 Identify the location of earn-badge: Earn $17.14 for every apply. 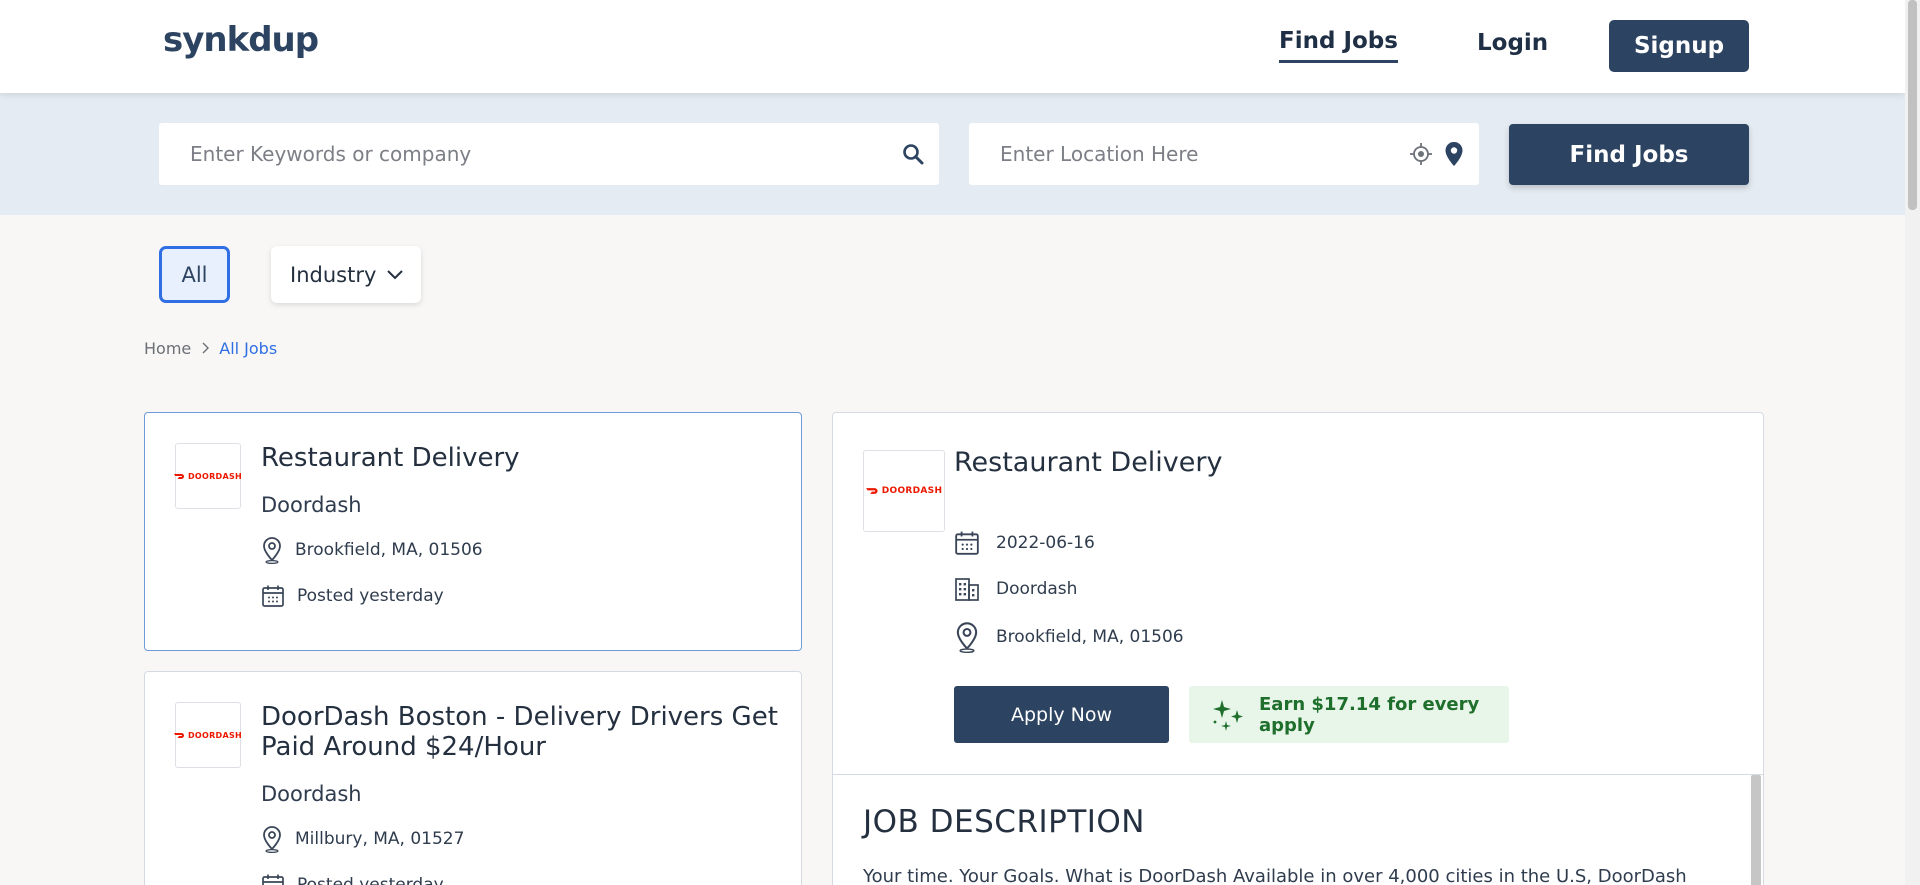
(1349, 714).